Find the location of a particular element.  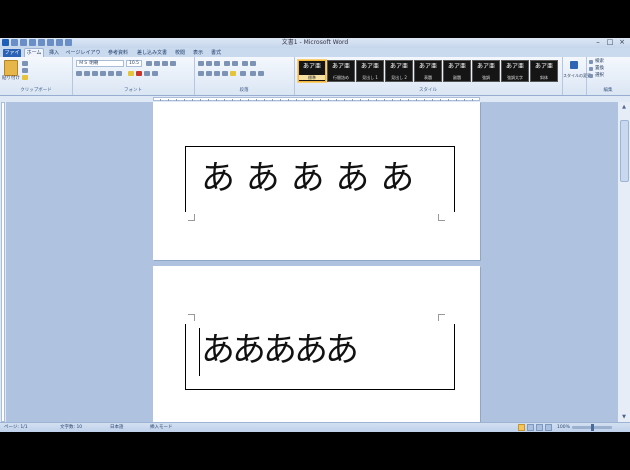

vertical-ruler-bar is located at coordinates (3, 262).